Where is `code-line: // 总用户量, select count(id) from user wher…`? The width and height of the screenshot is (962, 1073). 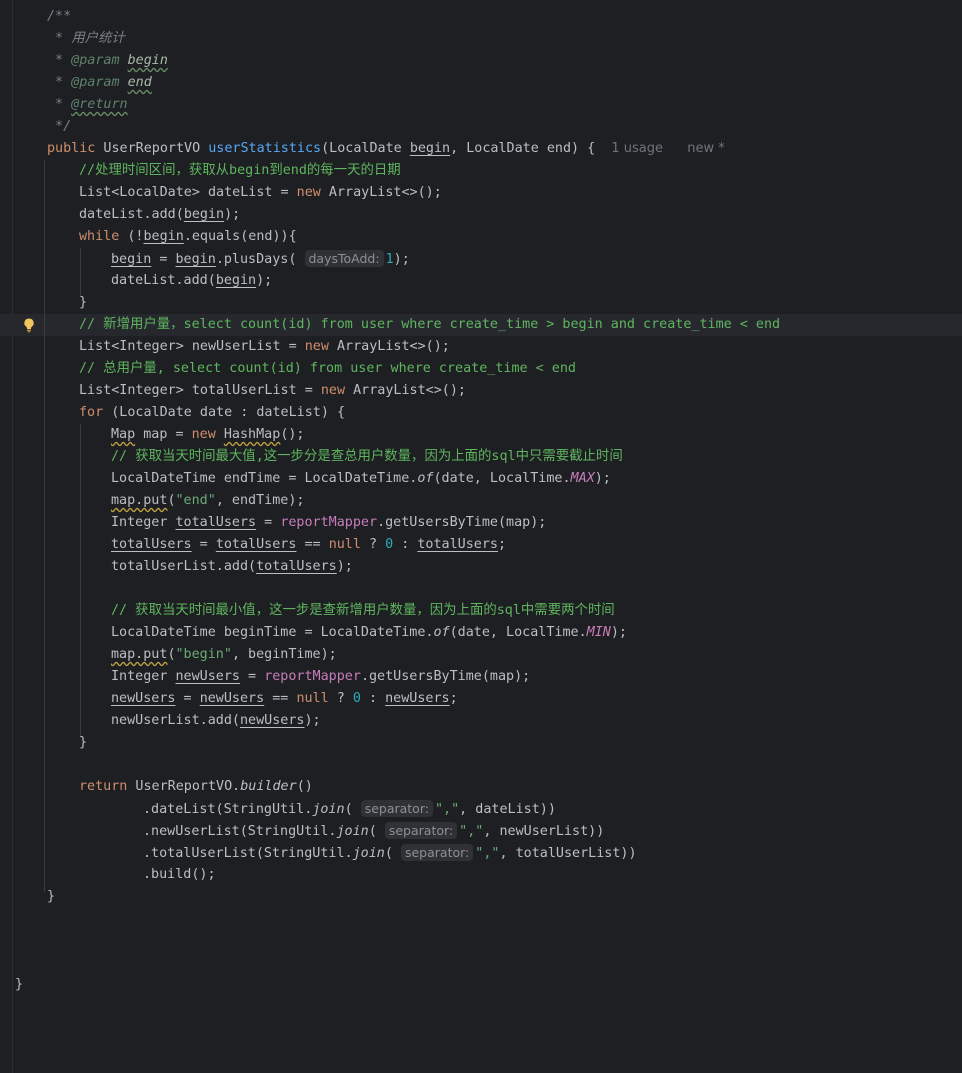 code-line: // 总用户量, select count(id) from user wher… is located at coordinates (327, 369).